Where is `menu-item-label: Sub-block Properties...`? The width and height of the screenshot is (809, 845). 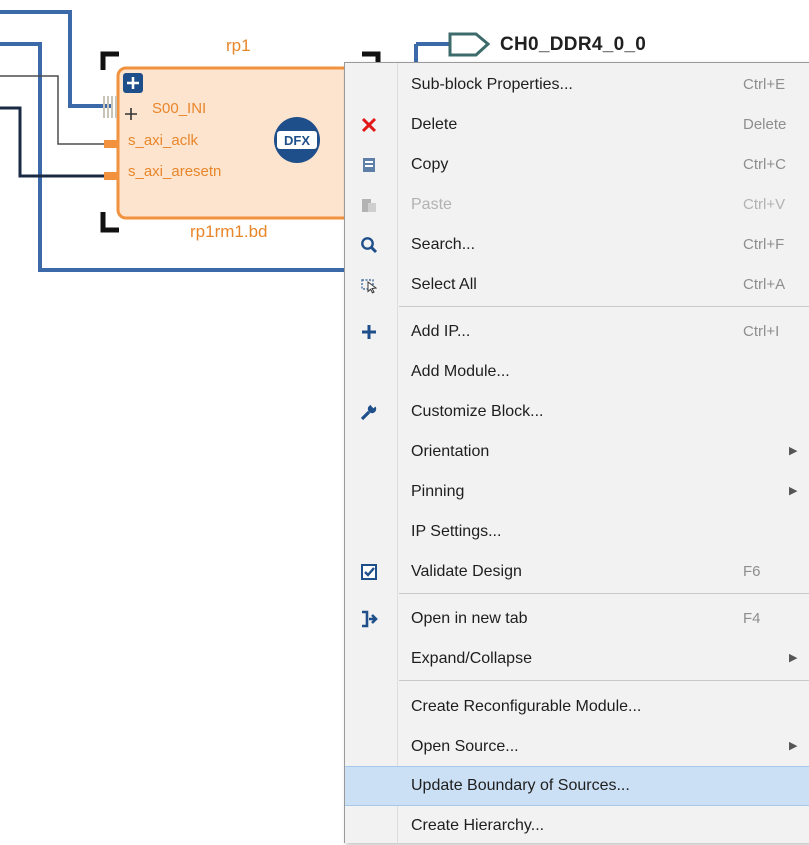 menu-item-label: Sub-block Properties... is located at coordinates (492, 84).